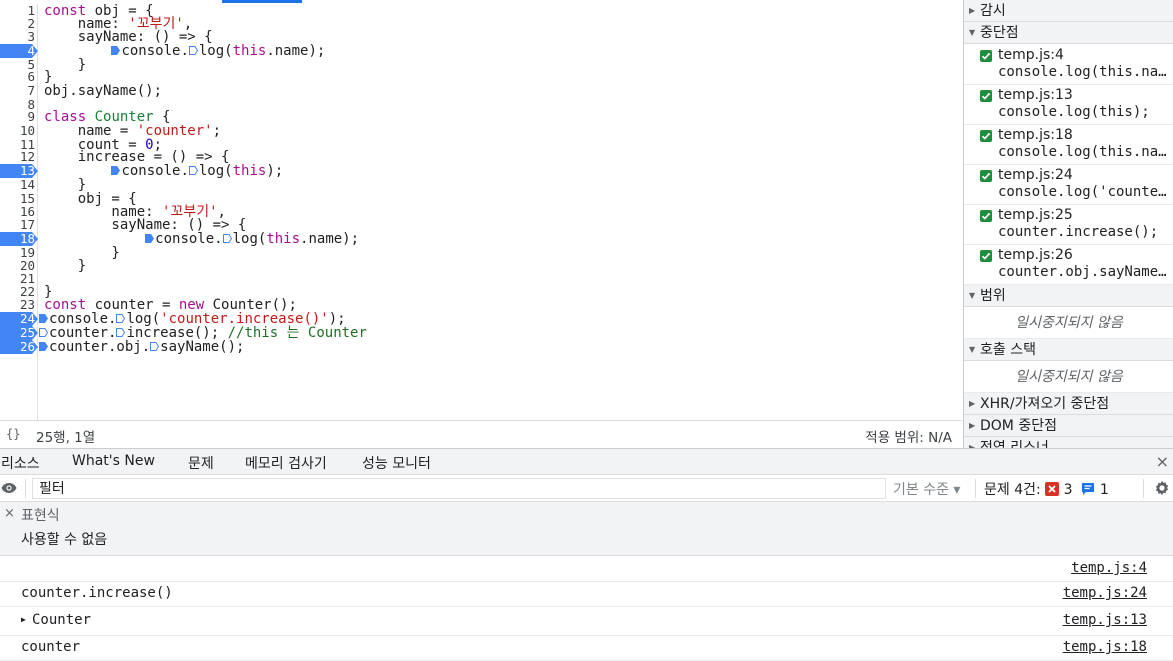 This screenshot has width=1173, height=661. I want to click on line-number: 10, so click(19, 131).